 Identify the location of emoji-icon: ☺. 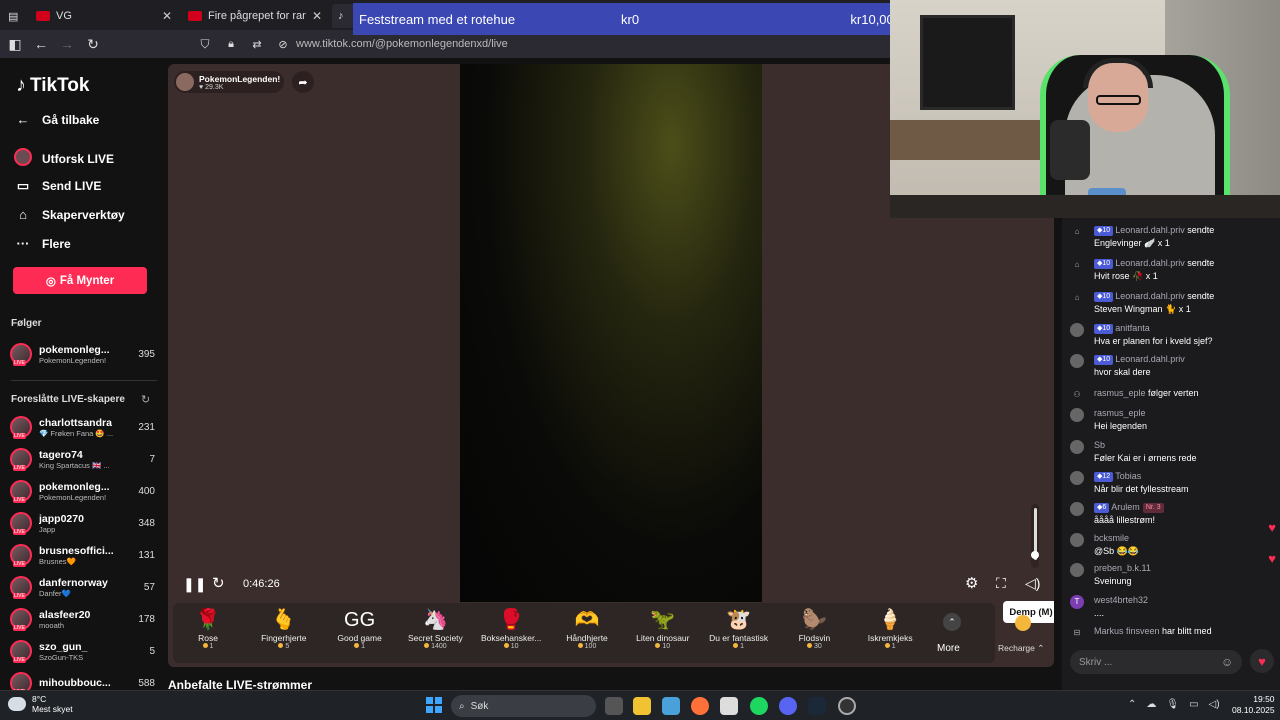
(1227, 662).